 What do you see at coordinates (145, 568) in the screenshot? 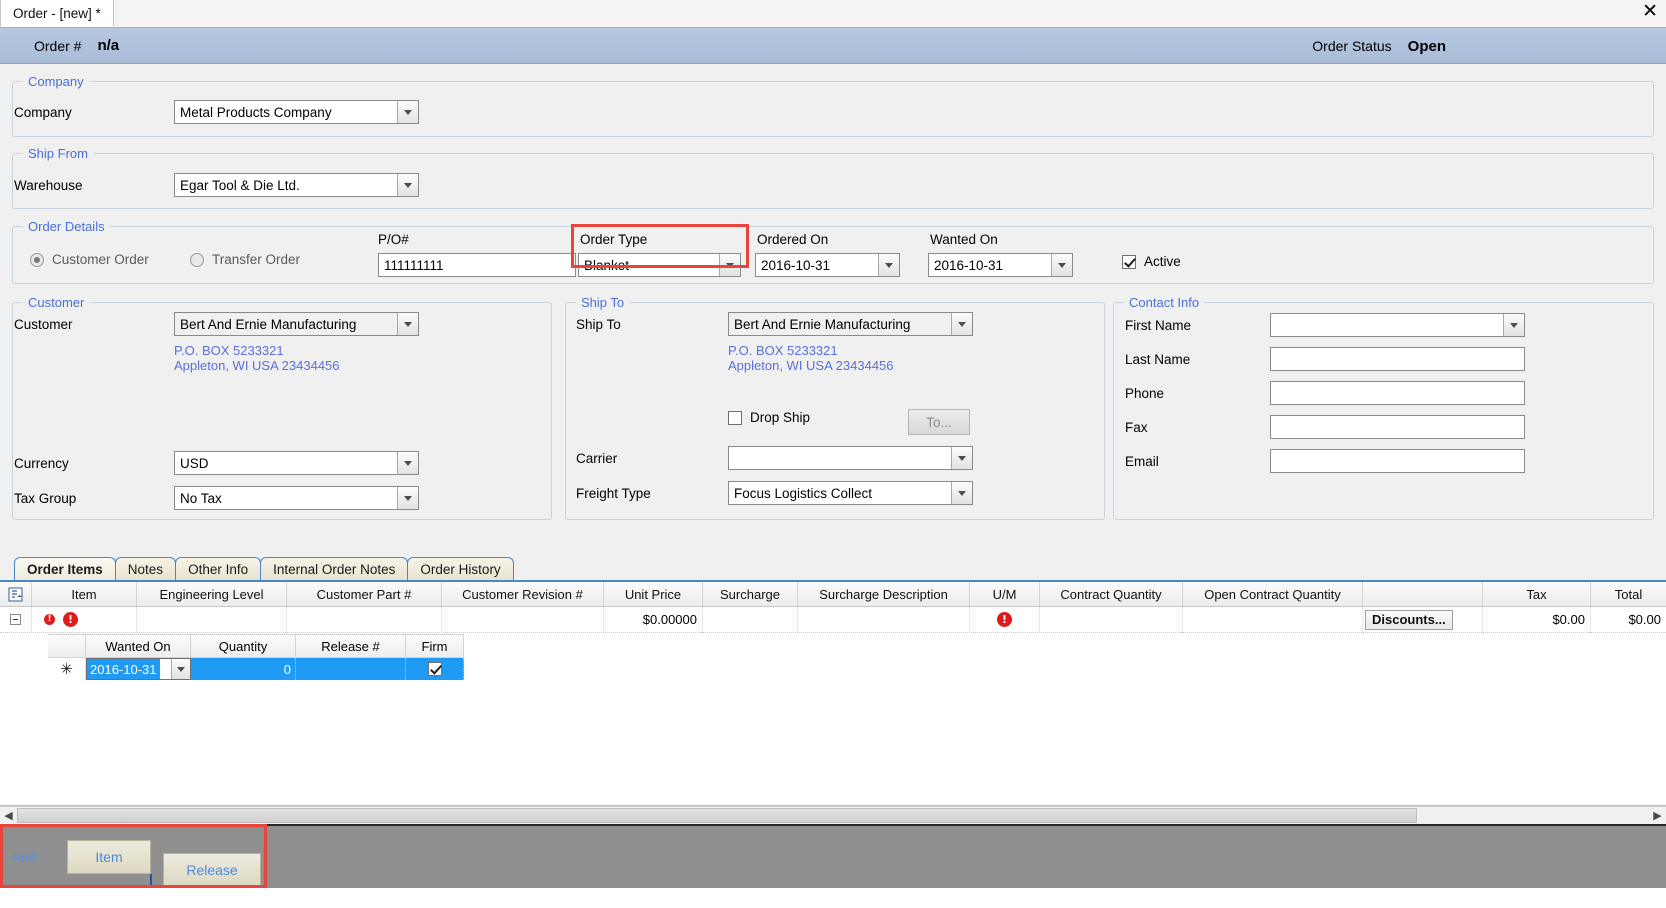
I see `tab-notes: Notes` at bounding box center [145, 568].